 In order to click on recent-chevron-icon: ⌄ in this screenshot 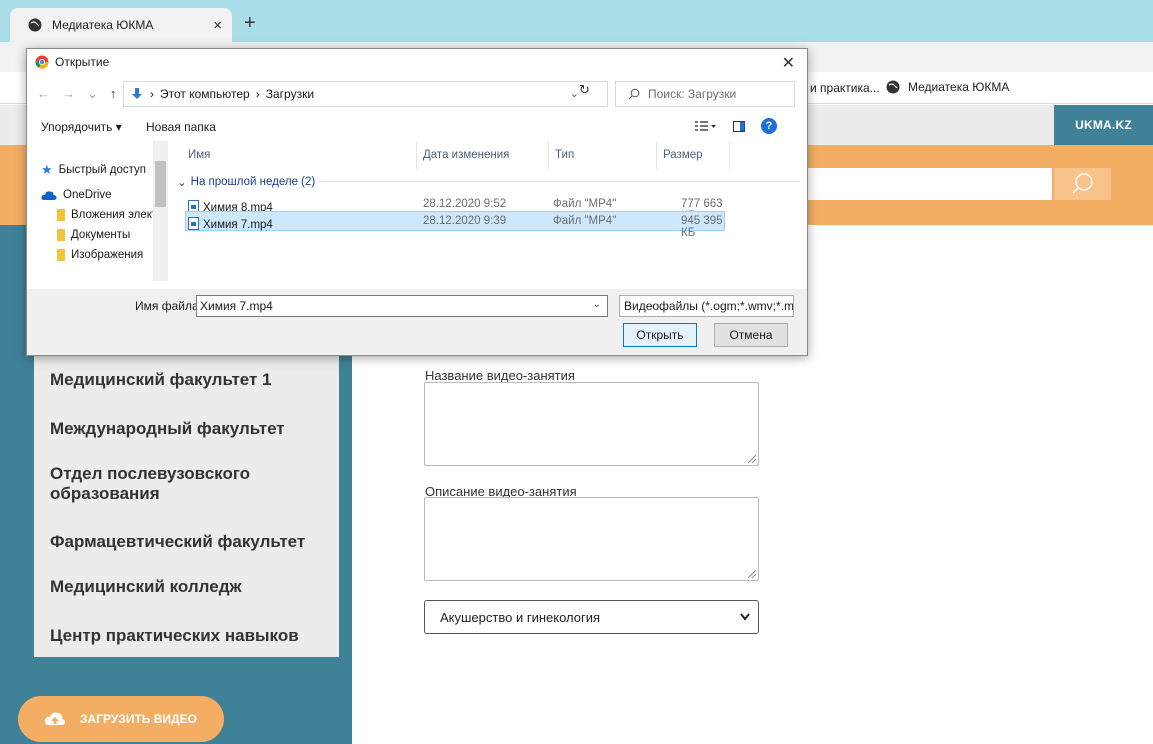, I will do `click(92, 94)`.